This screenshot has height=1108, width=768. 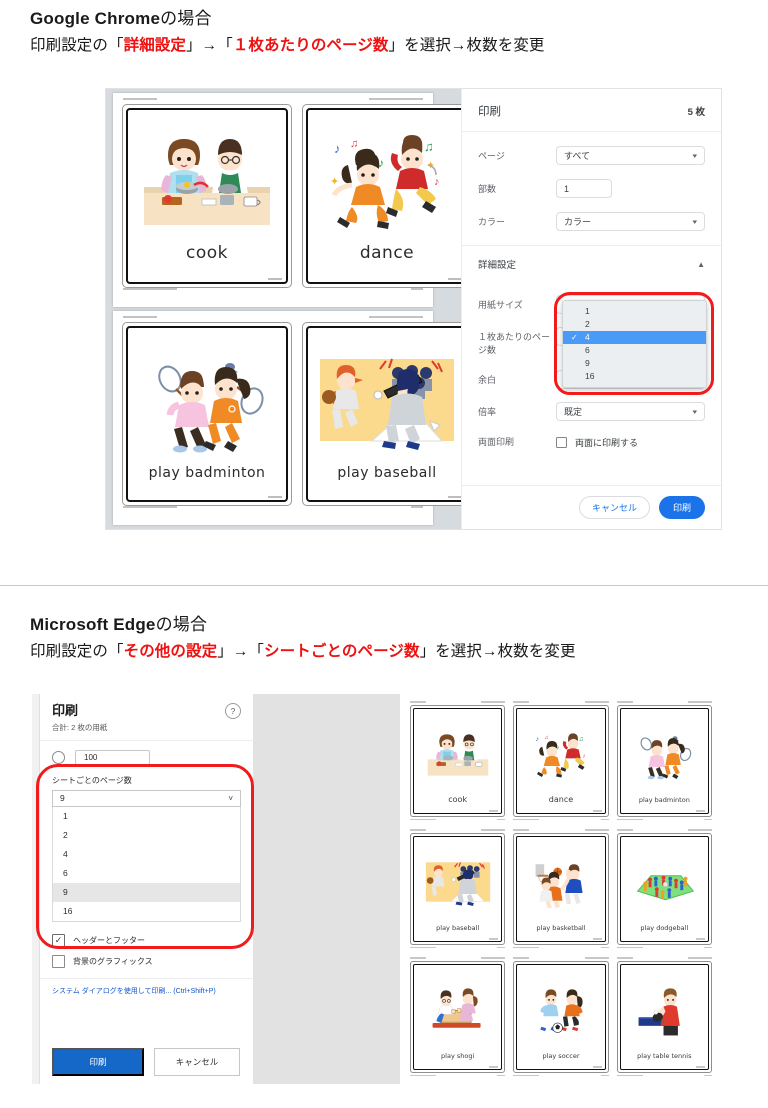 I want to click on flashcard-word: dance, so click(x=561, y=799).